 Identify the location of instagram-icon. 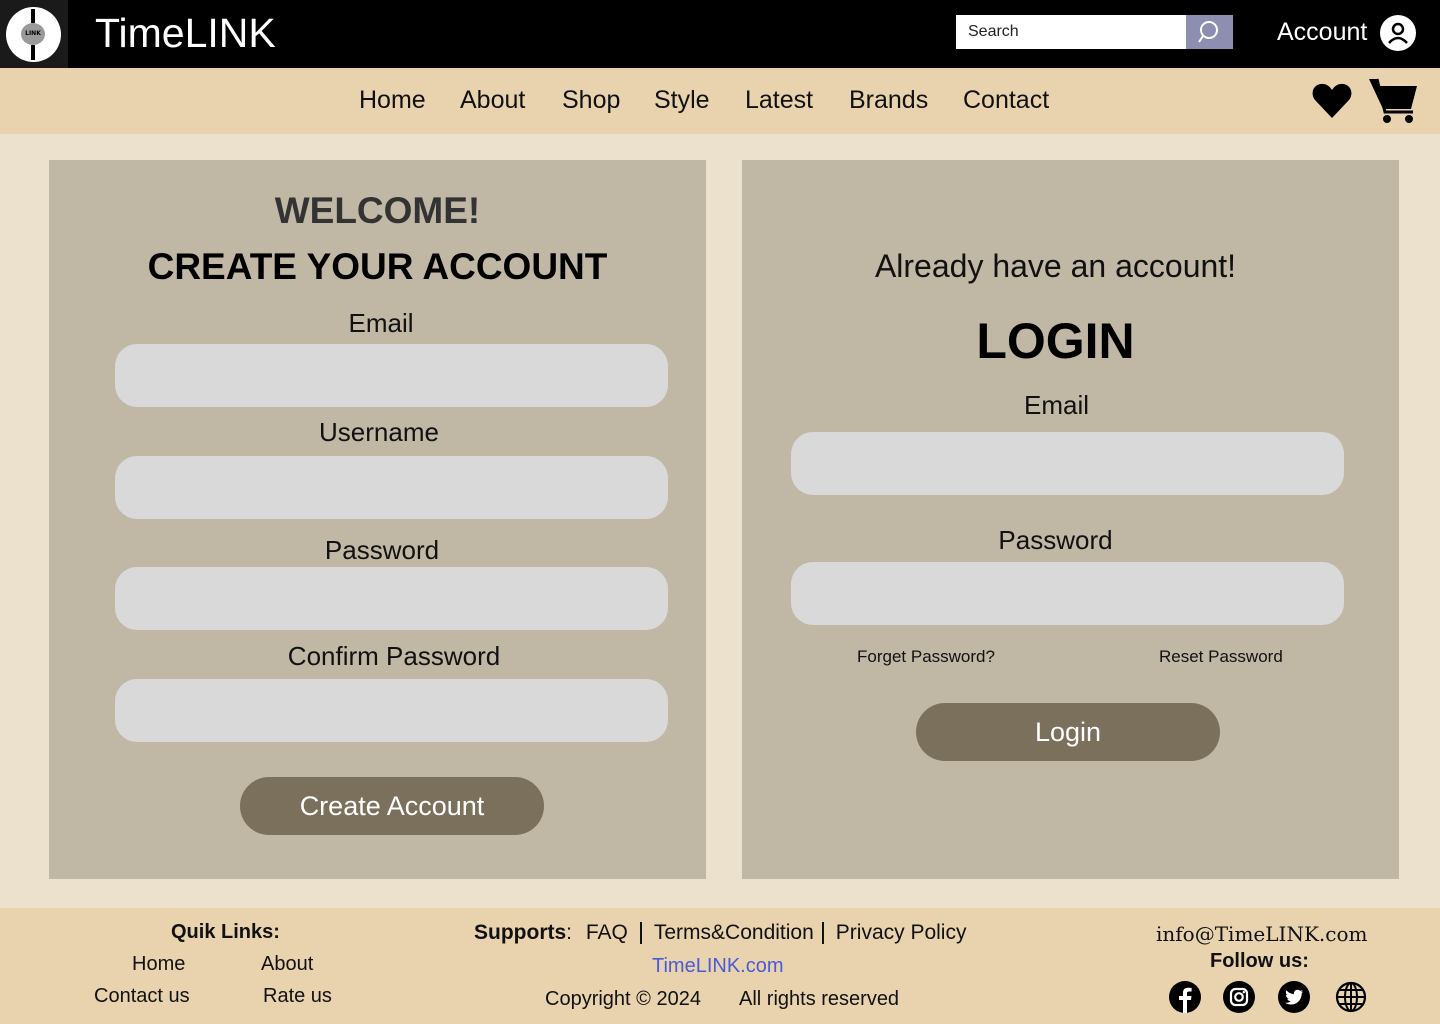
(1239, 997).